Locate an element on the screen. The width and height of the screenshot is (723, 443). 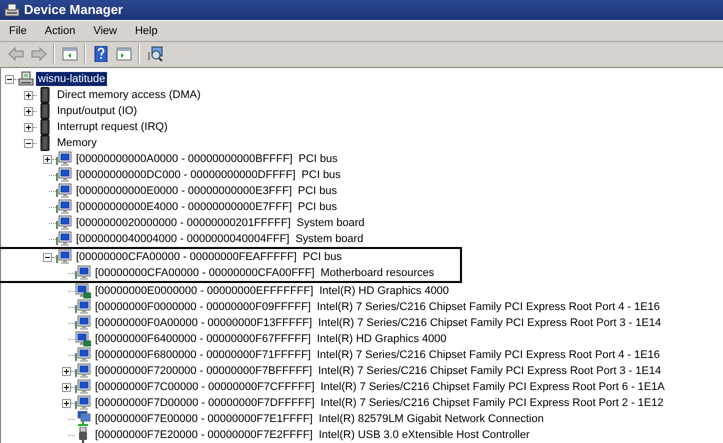
tree-item: [00000000000DC000 - 00000000000DFFFF] PCI bus is located at coordinates (208, 175).